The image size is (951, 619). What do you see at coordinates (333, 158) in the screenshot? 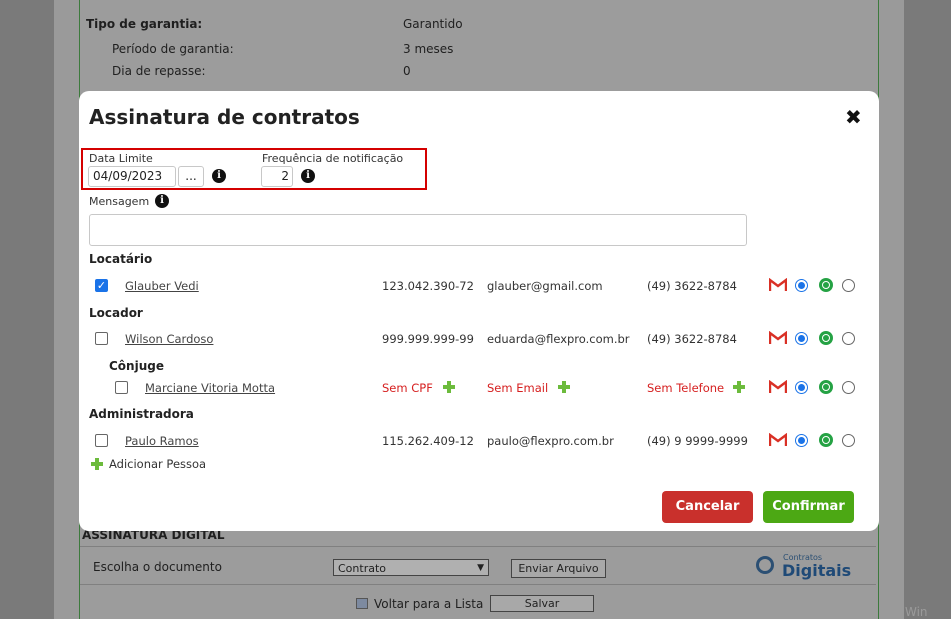
I see `frequency-label: Frequência de notificação` at bounding box center [333, 158].